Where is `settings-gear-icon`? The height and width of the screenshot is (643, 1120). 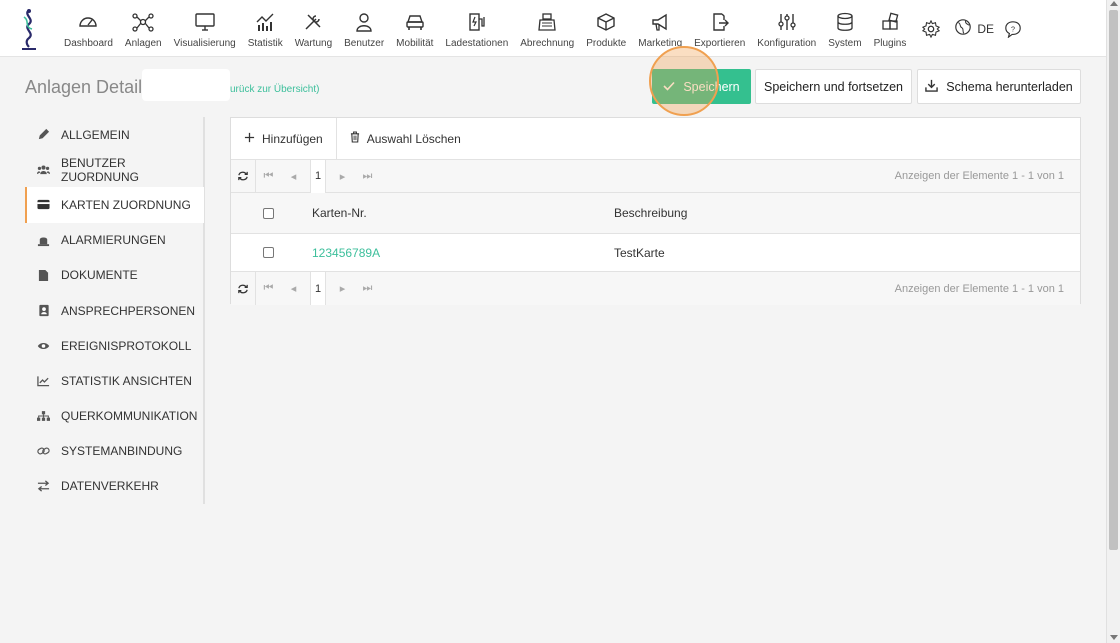 settings-gear-icon is located at coordinates (931, 29).